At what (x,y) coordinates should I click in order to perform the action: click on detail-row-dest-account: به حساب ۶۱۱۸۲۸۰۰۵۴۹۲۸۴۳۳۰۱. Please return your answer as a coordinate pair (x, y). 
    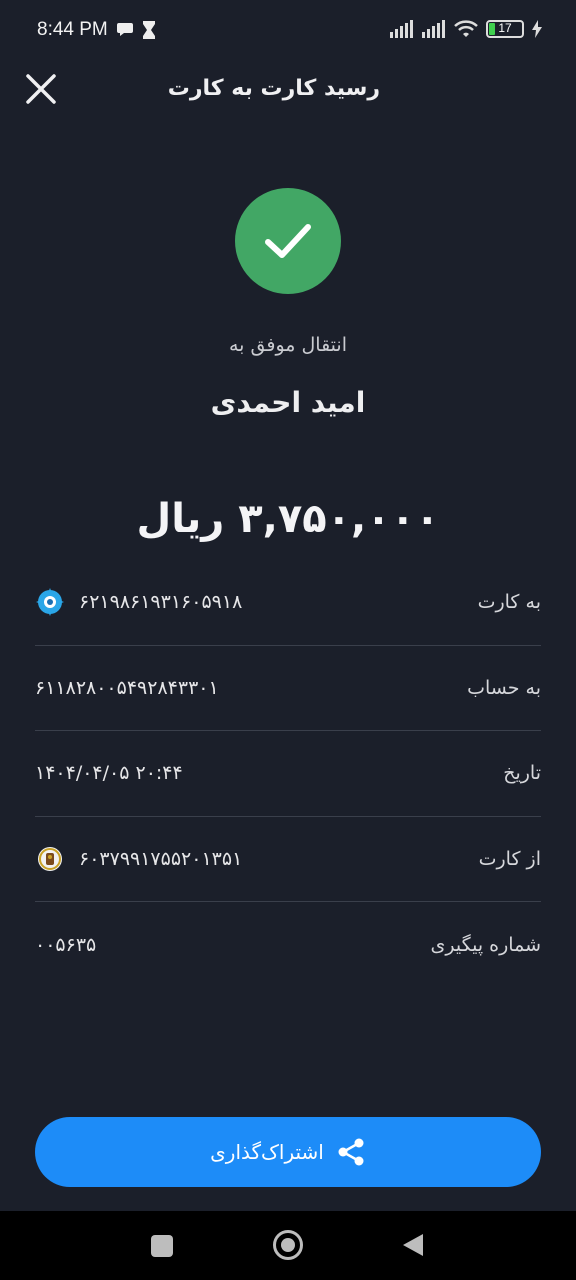
    Looking at the image, I should click on (288, 688).